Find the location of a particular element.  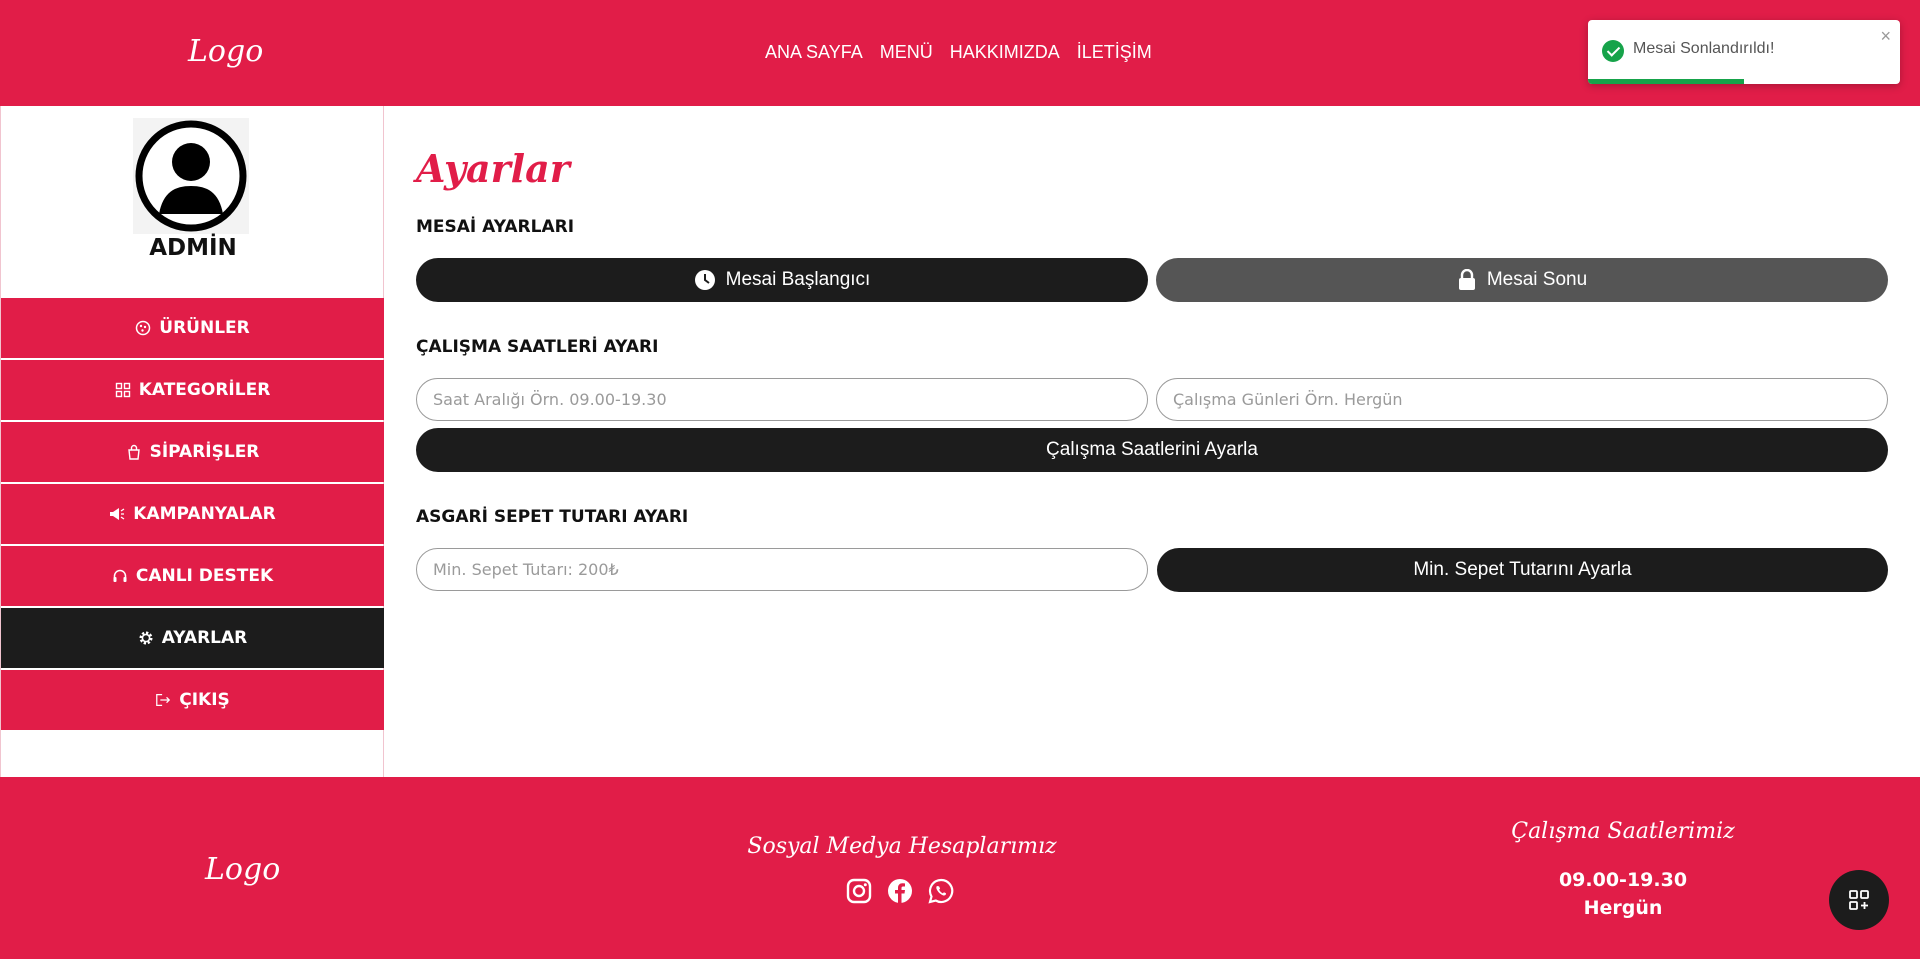

working-hours-title: ÇALIŞMA SAATLERİ AYARI is located at coordinates (537, 347).